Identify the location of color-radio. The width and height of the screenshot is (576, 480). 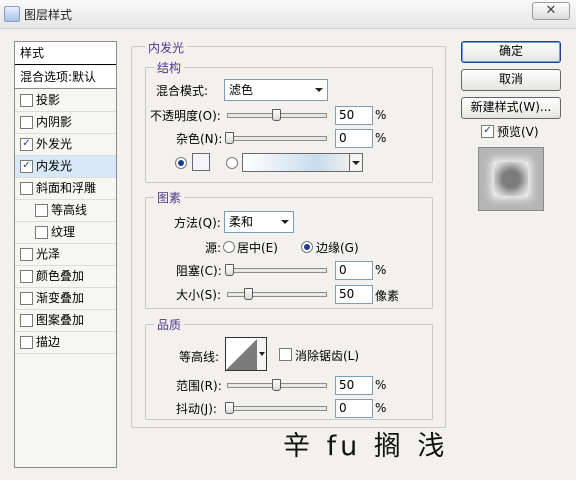
(181, 163).